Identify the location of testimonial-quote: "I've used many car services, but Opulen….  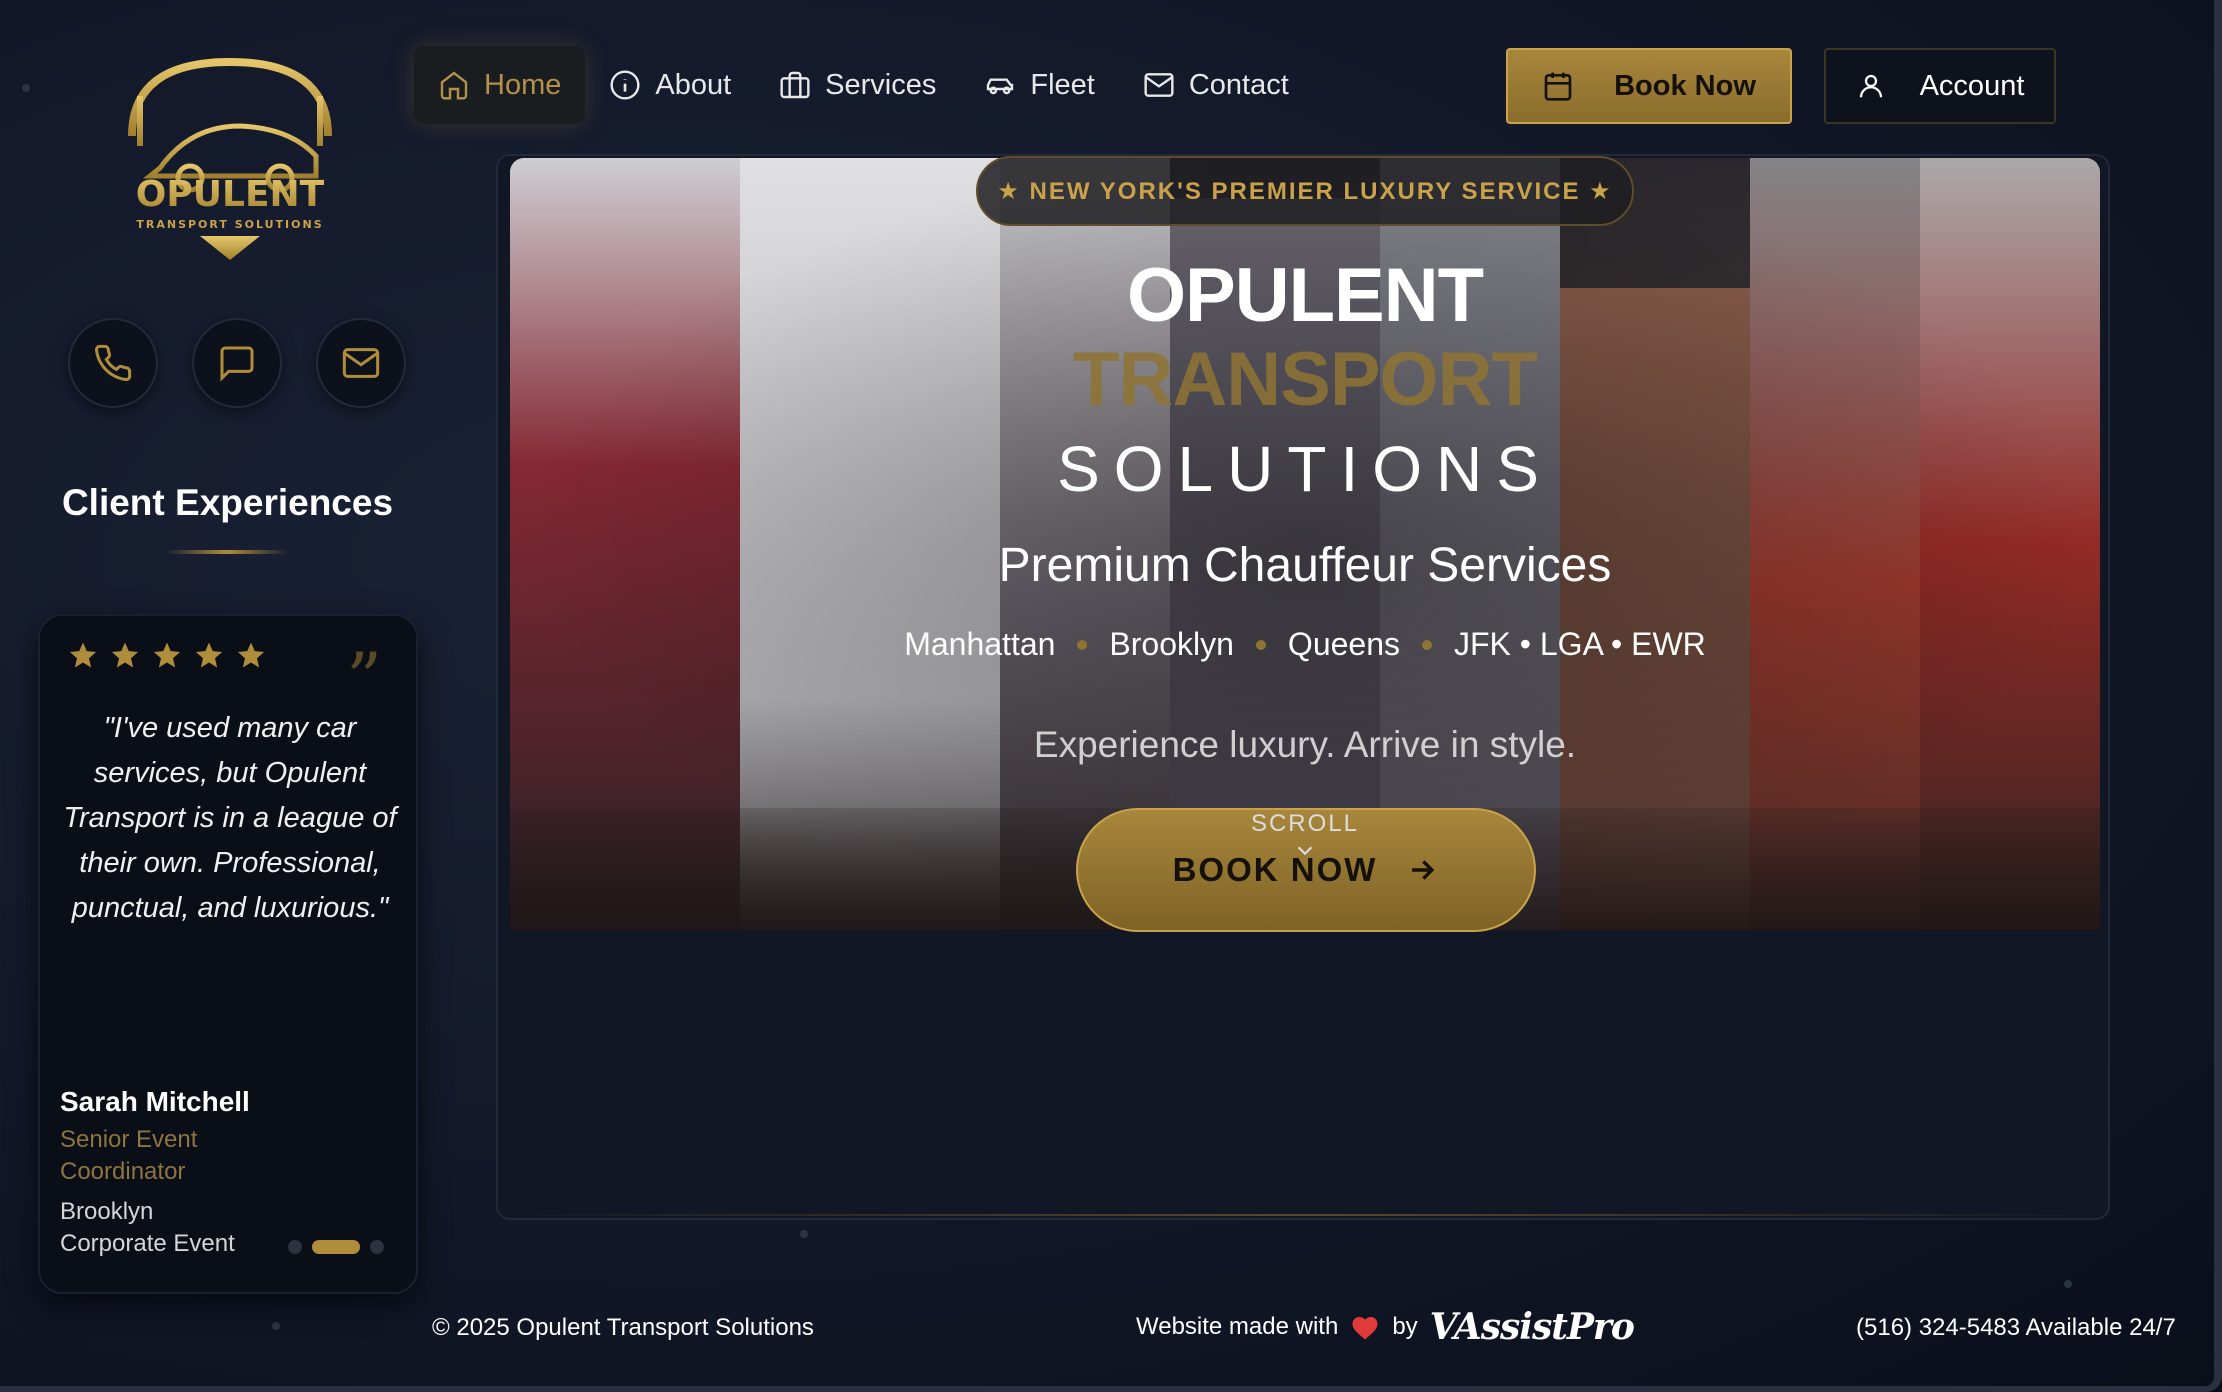
(230, 818).